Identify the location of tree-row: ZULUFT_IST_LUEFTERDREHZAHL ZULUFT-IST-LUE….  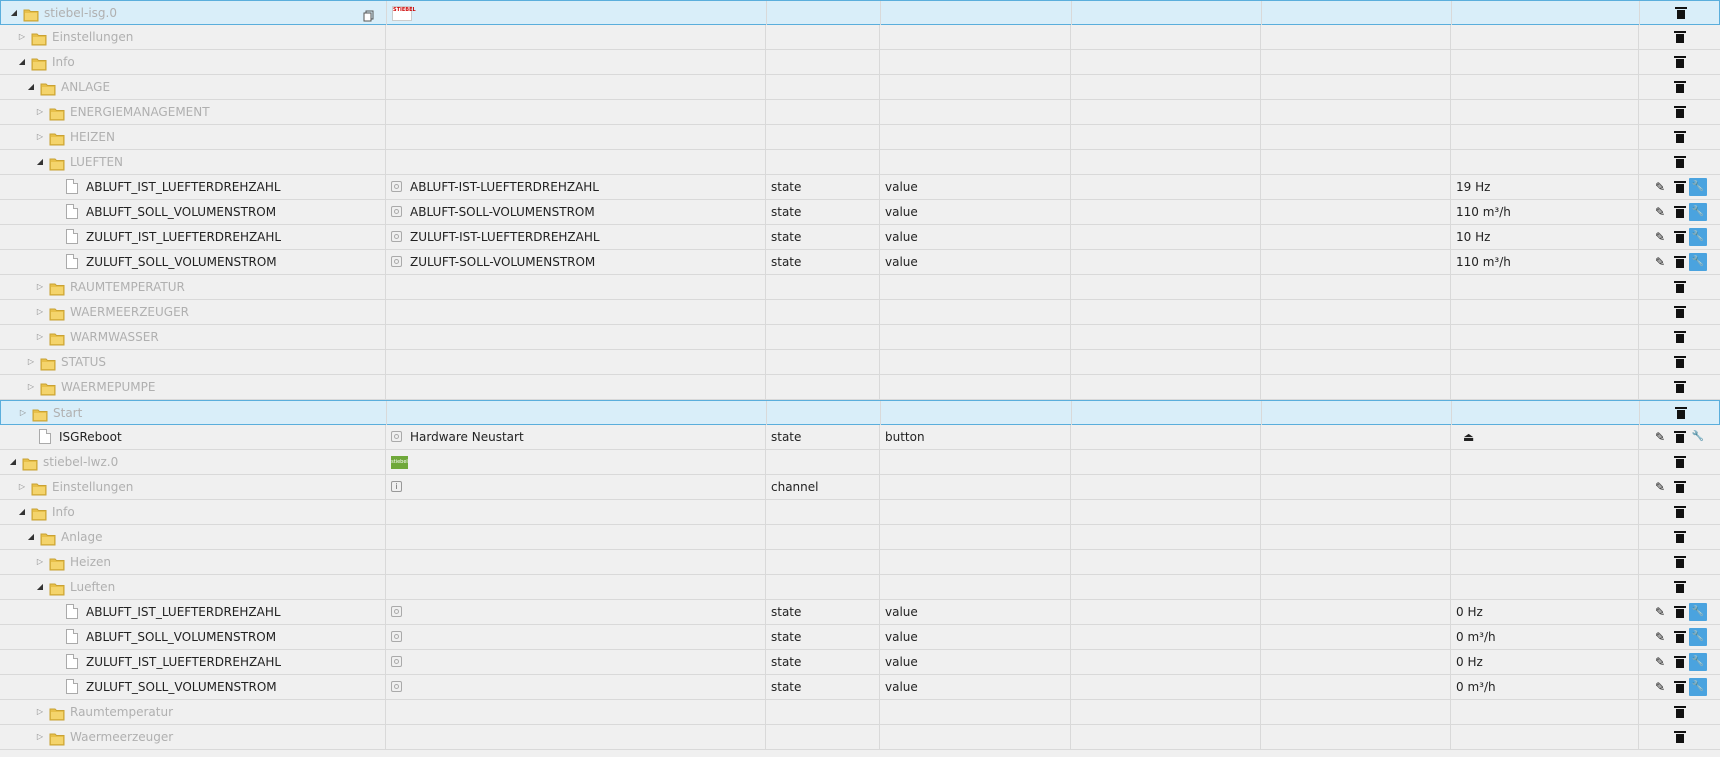
(860, 237).